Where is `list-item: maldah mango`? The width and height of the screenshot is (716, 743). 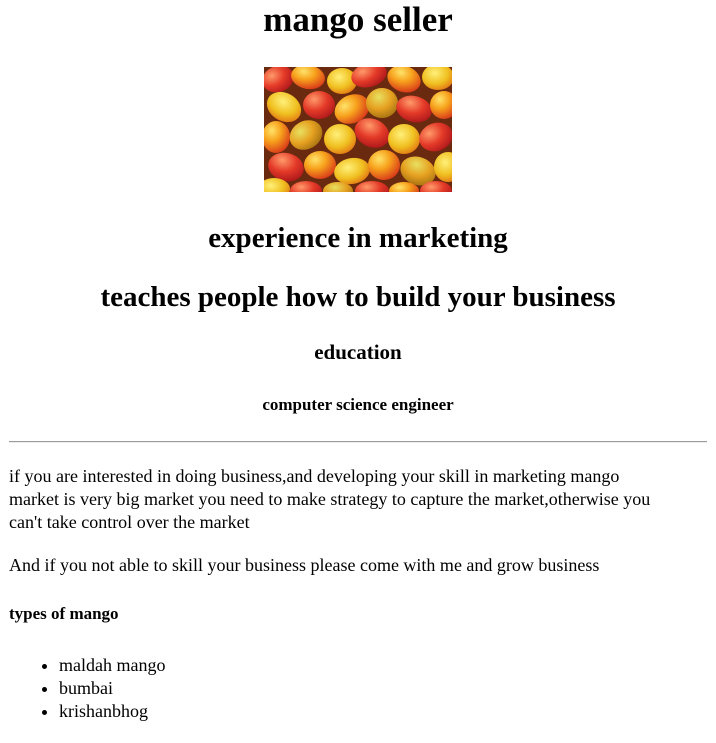 list-item: maldah mango is located at coordinates (112, 665).